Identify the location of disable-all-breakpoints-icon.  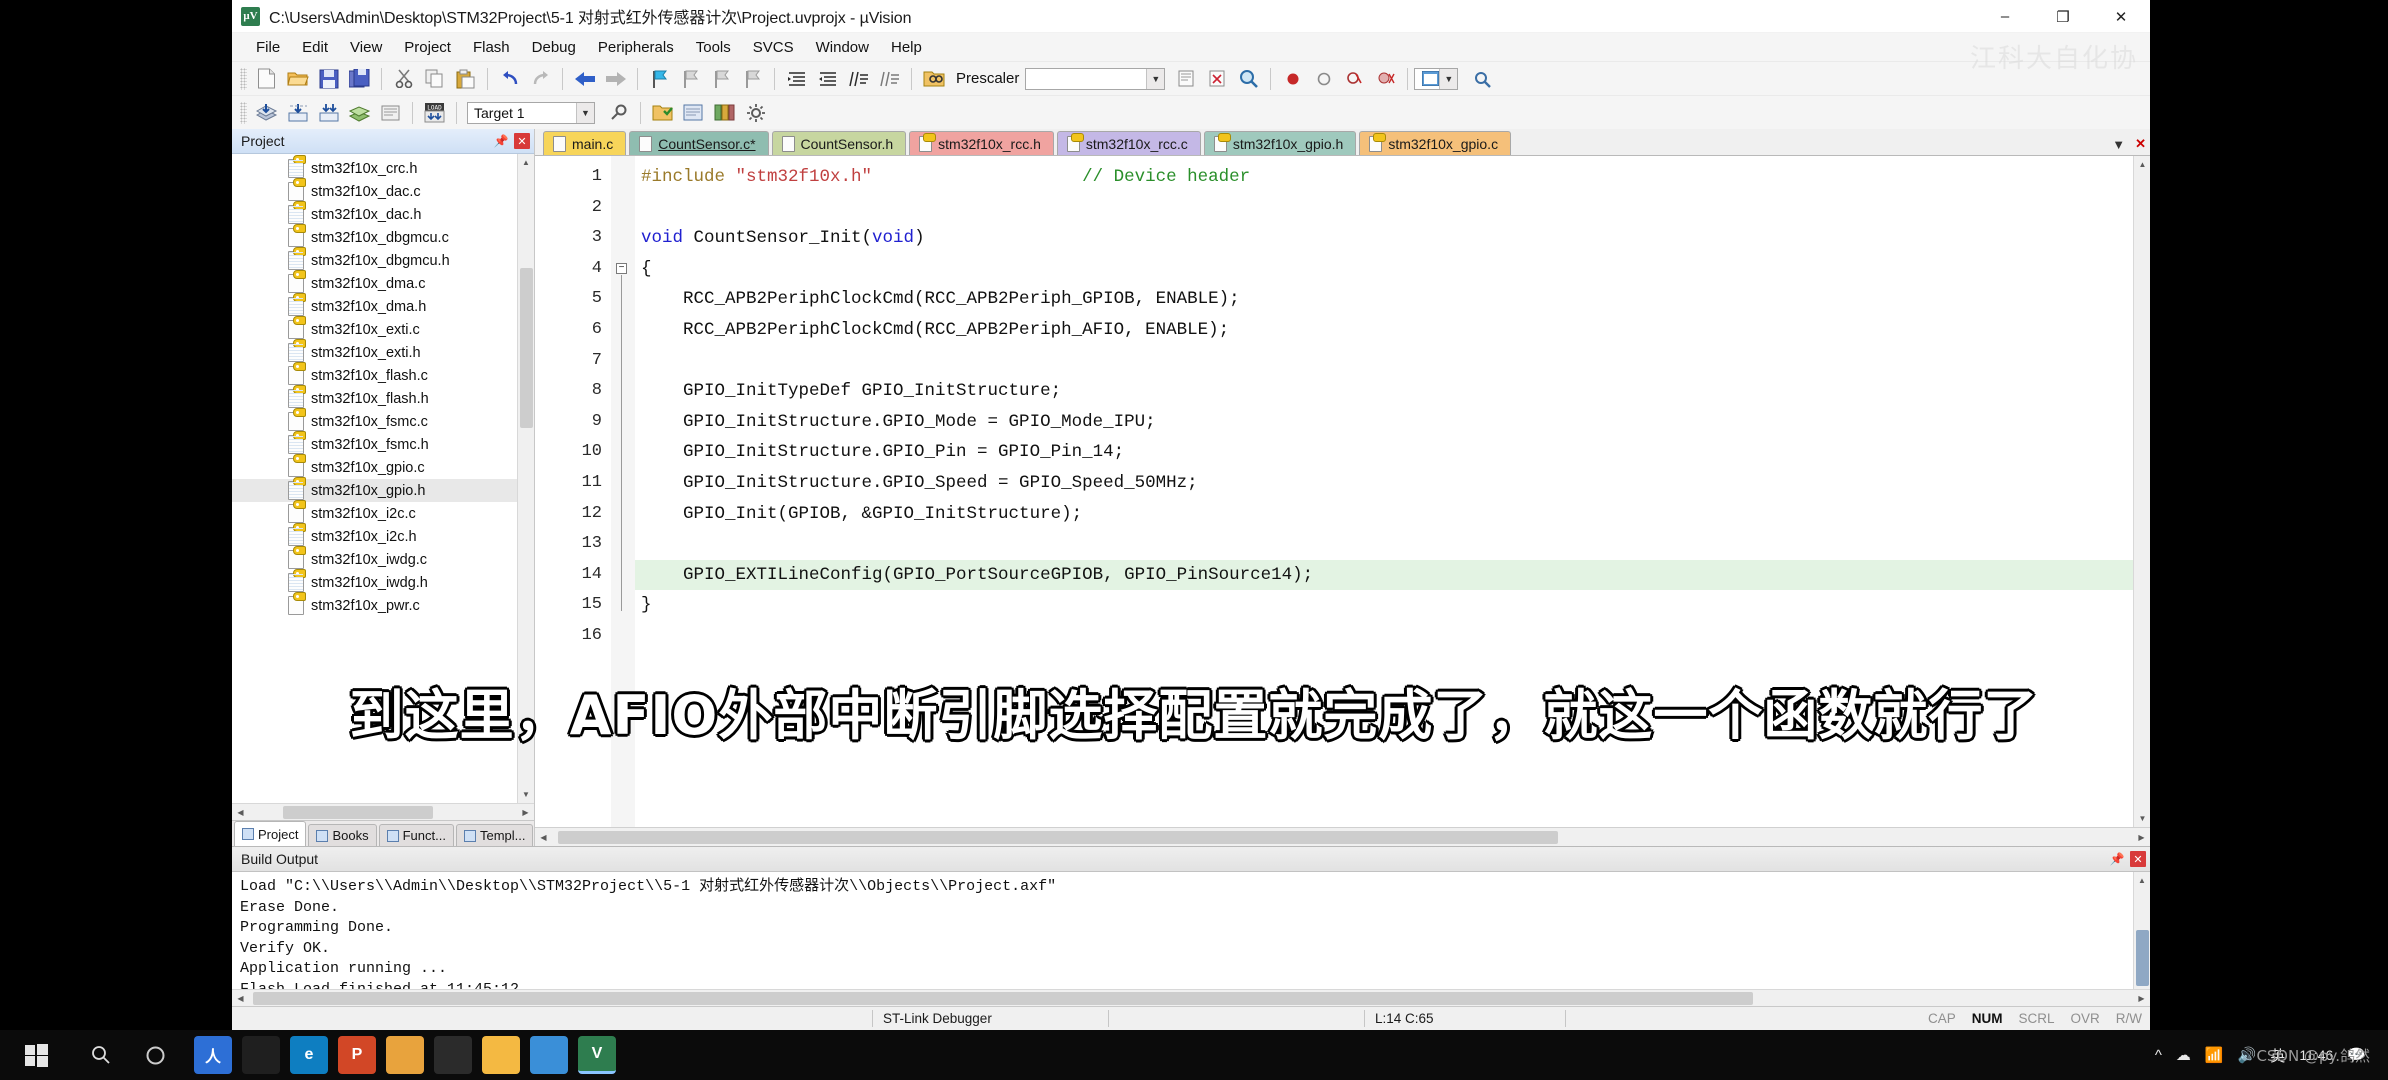
(1354, 79).